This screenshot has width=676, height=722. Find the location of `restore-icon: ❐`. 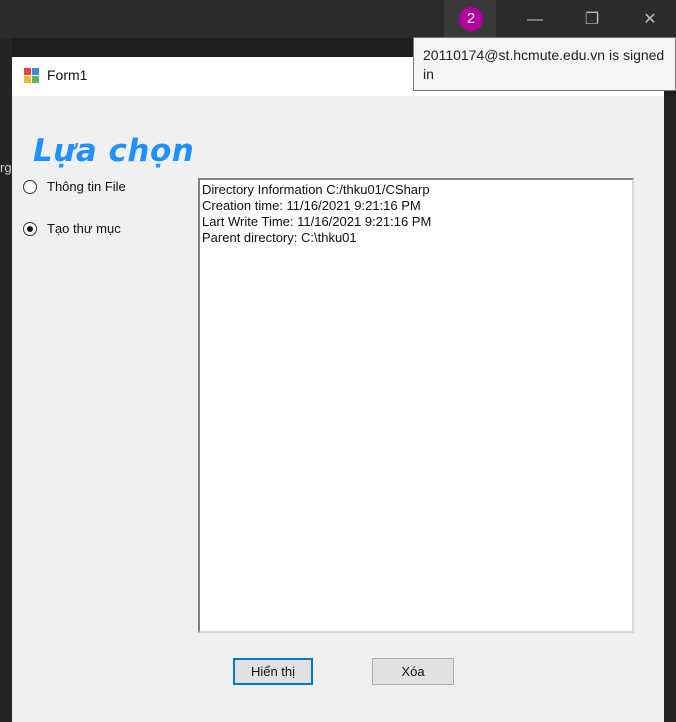

restore-icon: ❐ is located at coordinates (592, 20).